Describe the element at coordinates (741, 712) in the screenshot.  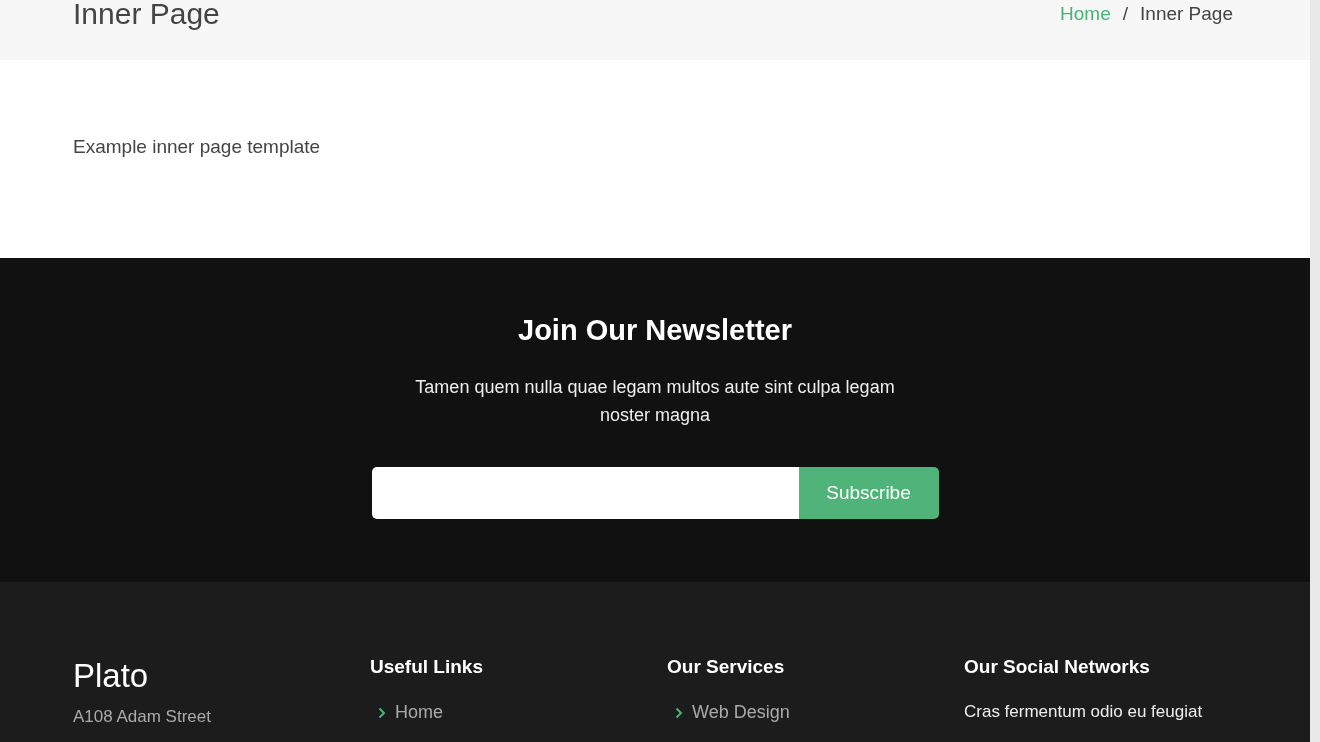
I see `footer-link: Web Design` at that location.